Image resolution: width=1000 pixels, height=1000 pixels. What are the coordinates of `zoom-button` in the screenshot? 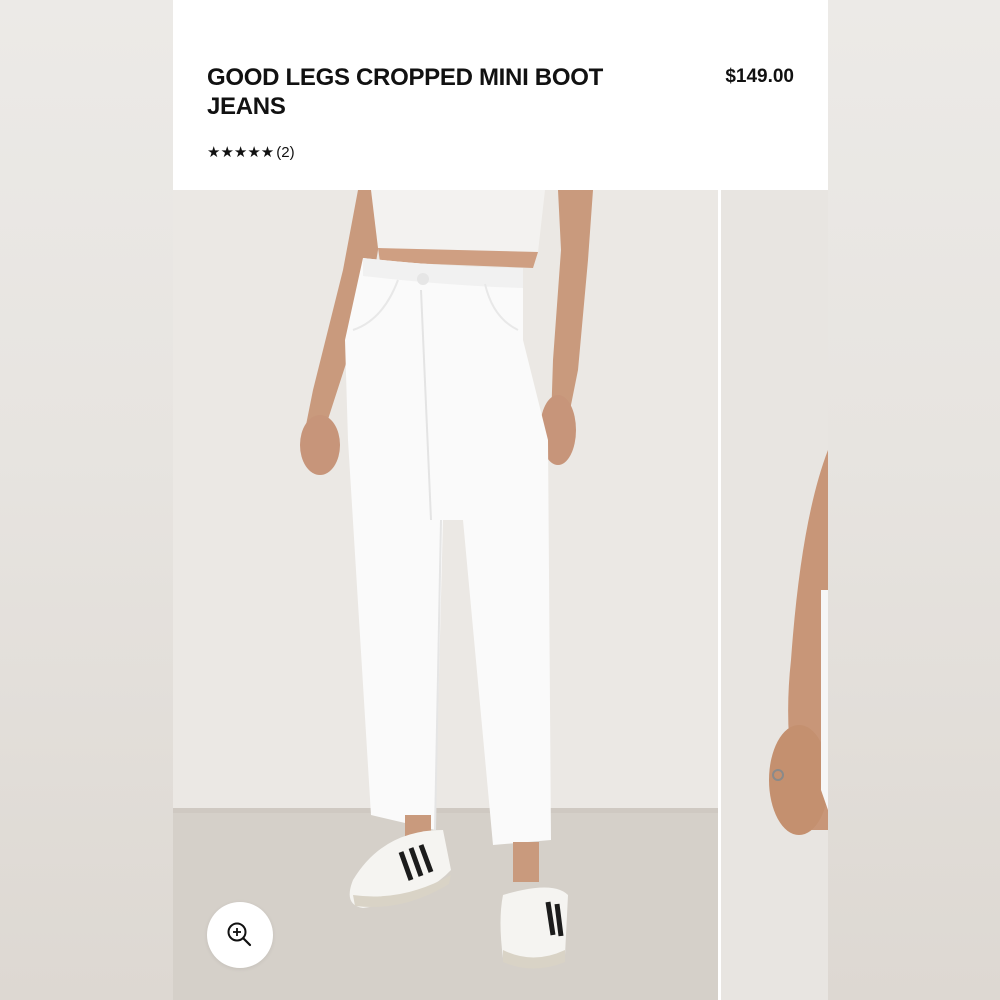 It's located at (240, 935).